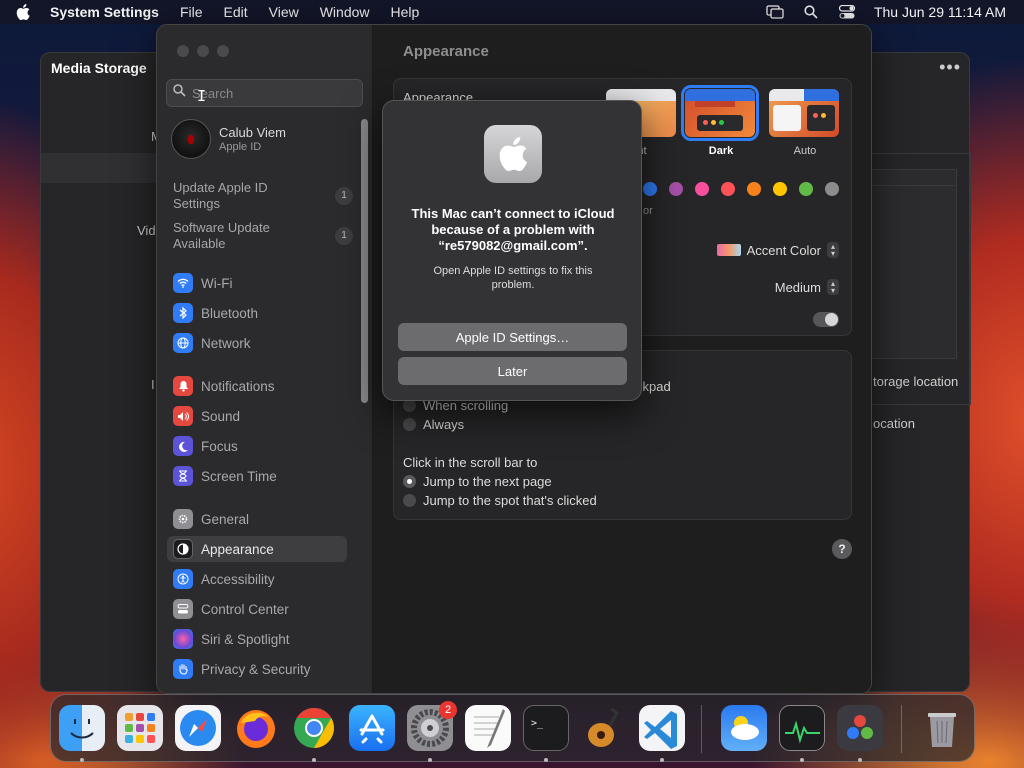 The width and height of the screenshot is (1024, 768). I want to click on account-name: Calub Viem, so click(252, 132).